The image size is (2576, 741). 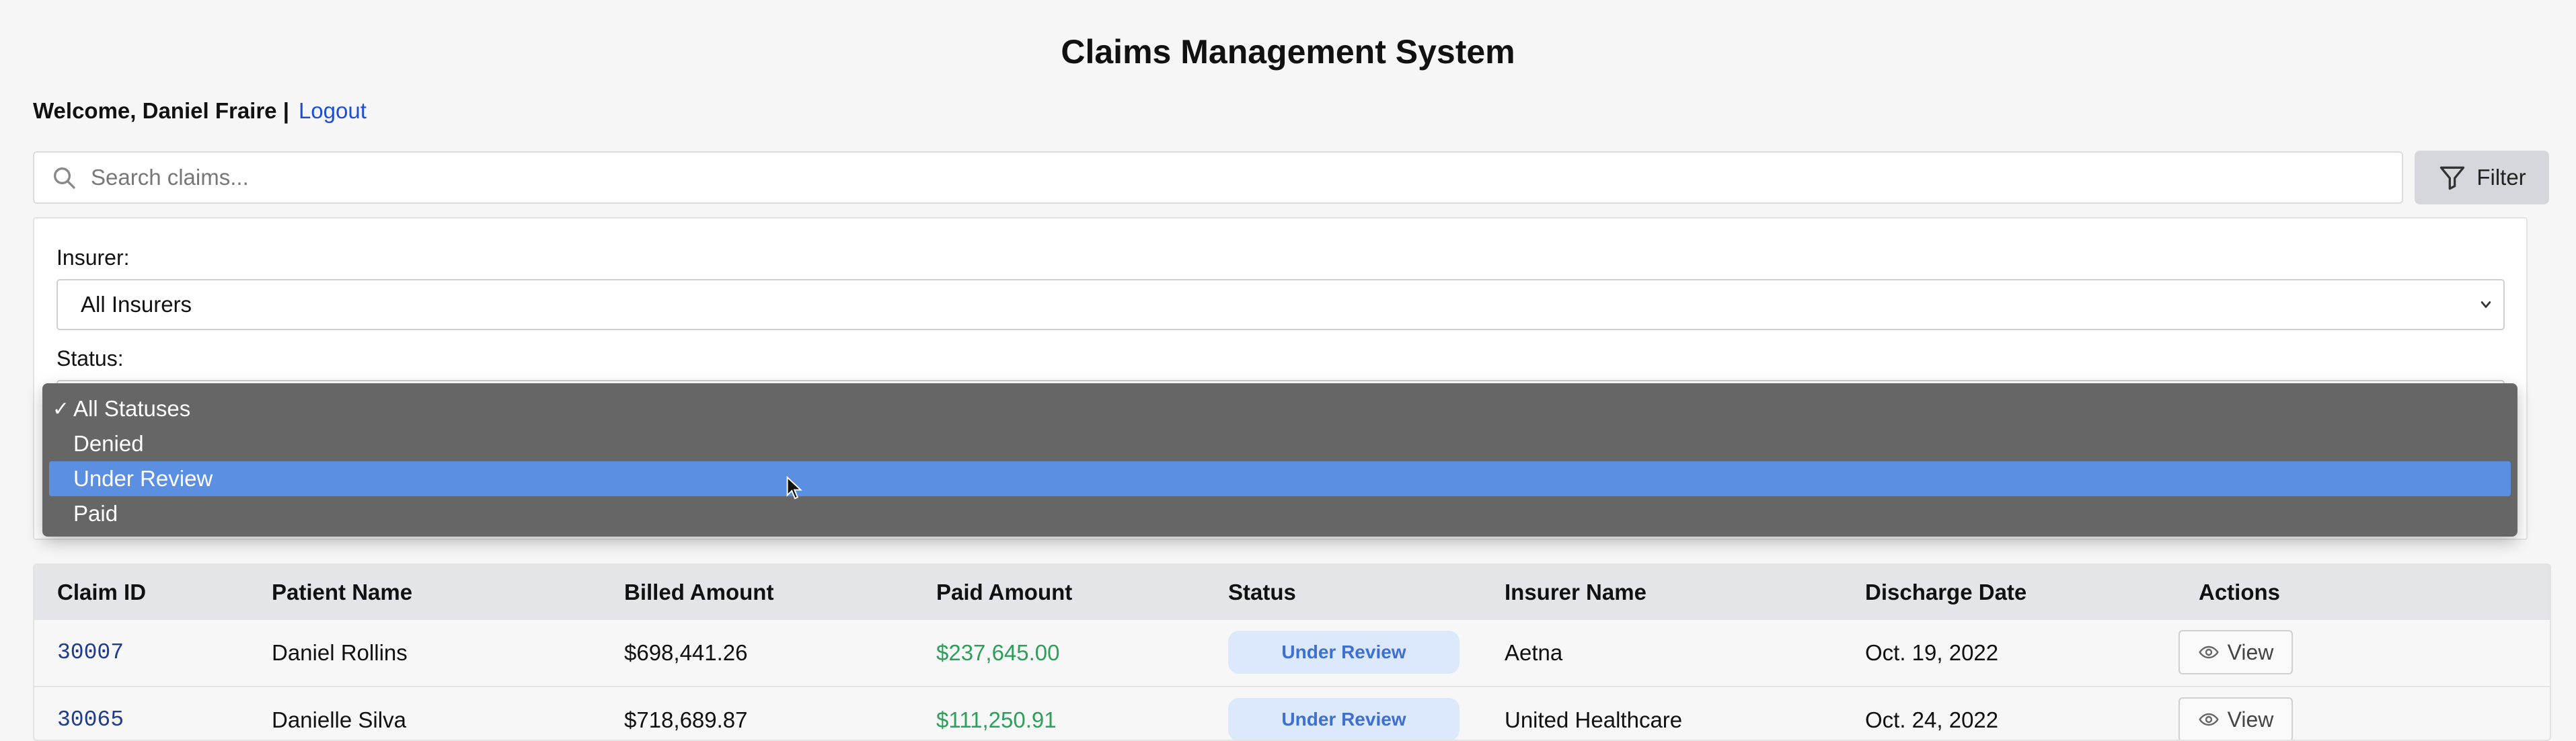 I want to click on column-header-billed-amount: Billed Amount, so click(x=699, y=592).